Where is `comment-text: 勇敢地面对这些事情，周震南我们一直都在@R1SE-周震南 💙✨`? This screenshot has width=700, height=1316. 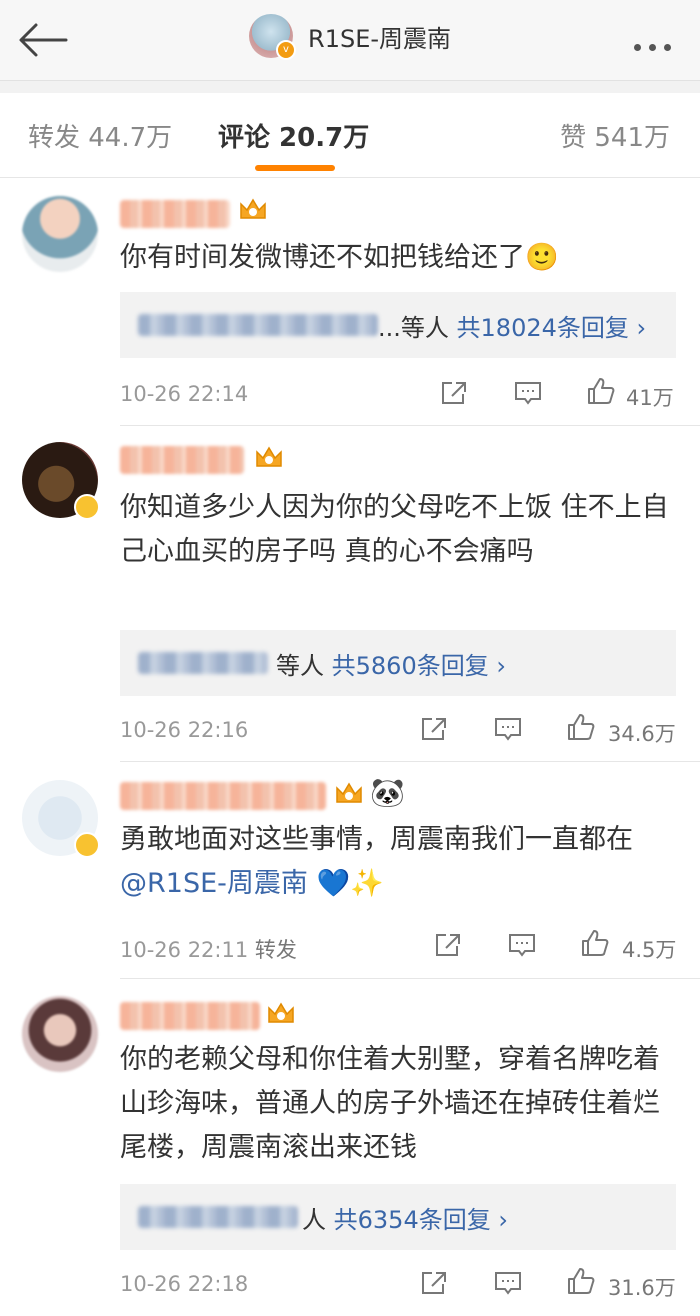 comment-text: 勇敢地面对这些事情，周震南我们一直都在@R1SE-周震南 💙✨ is located at coordinates (376, 861).